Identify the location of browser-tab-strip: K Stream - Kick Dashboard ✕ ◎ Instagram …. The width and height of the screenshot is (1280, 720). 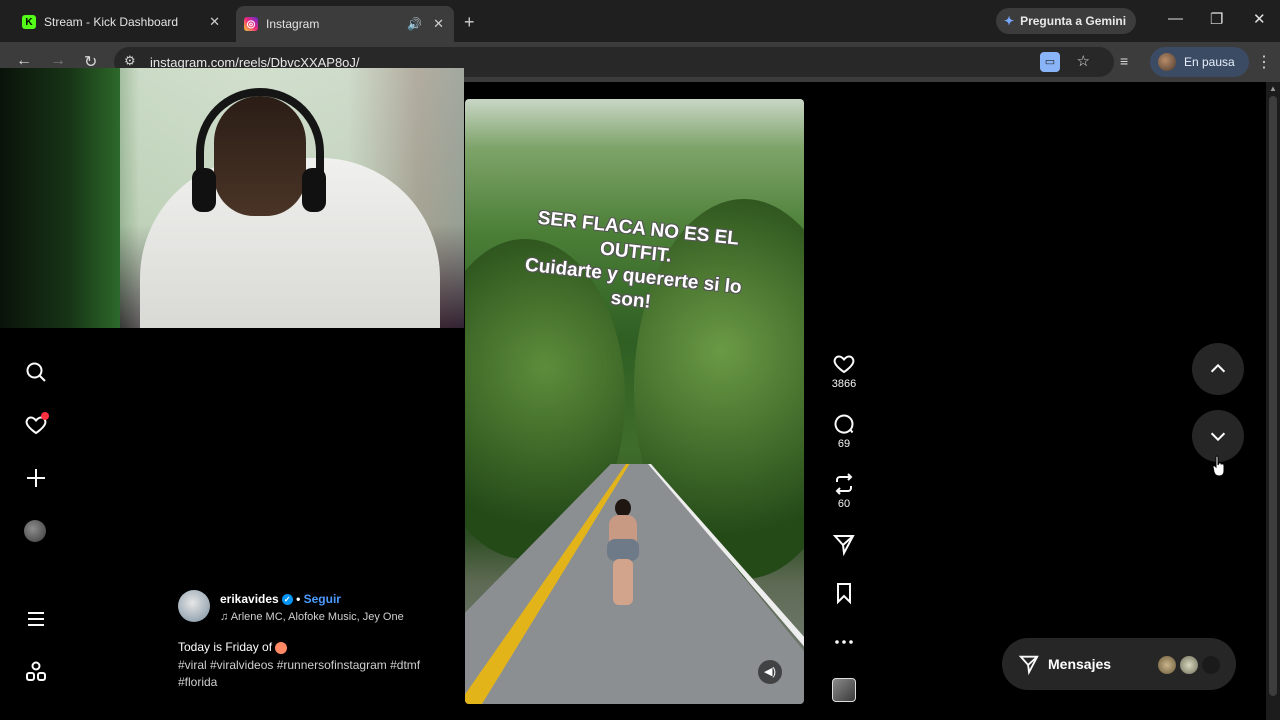
(640, 21).